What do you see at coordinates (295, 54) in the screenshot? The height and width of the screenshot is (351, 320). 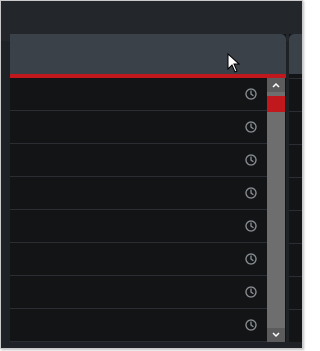 I see `adjacent-panel-header` at bounding box center [295, 54].